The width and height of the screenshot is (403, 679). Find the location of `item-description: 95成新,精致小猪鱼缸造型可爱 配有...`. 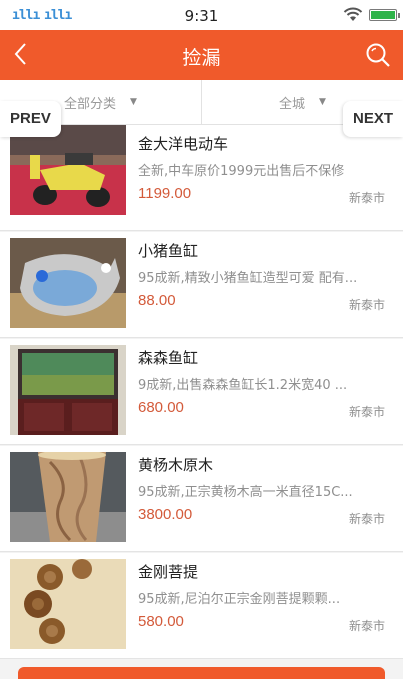

item-description: 95成新,精致小猪鱼缸造型可爱 配有... is located at coordinates (248, 278).